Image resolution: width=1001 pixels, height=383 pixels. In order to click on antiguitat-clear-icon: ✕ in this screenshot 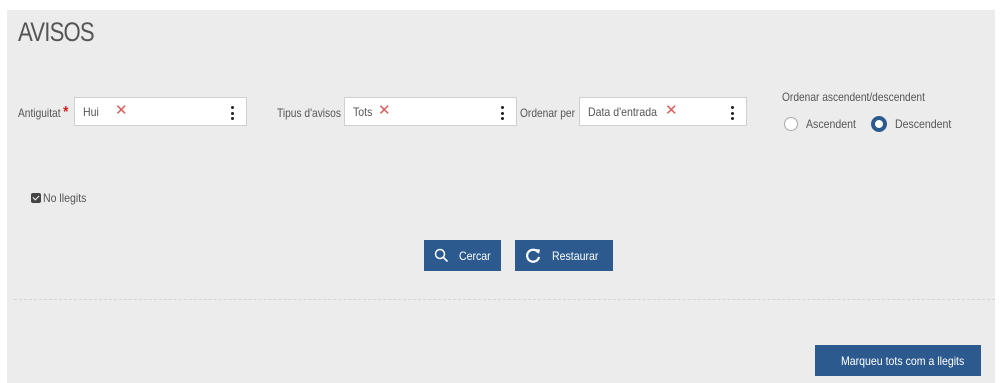, I will do `click(121, 110)`.